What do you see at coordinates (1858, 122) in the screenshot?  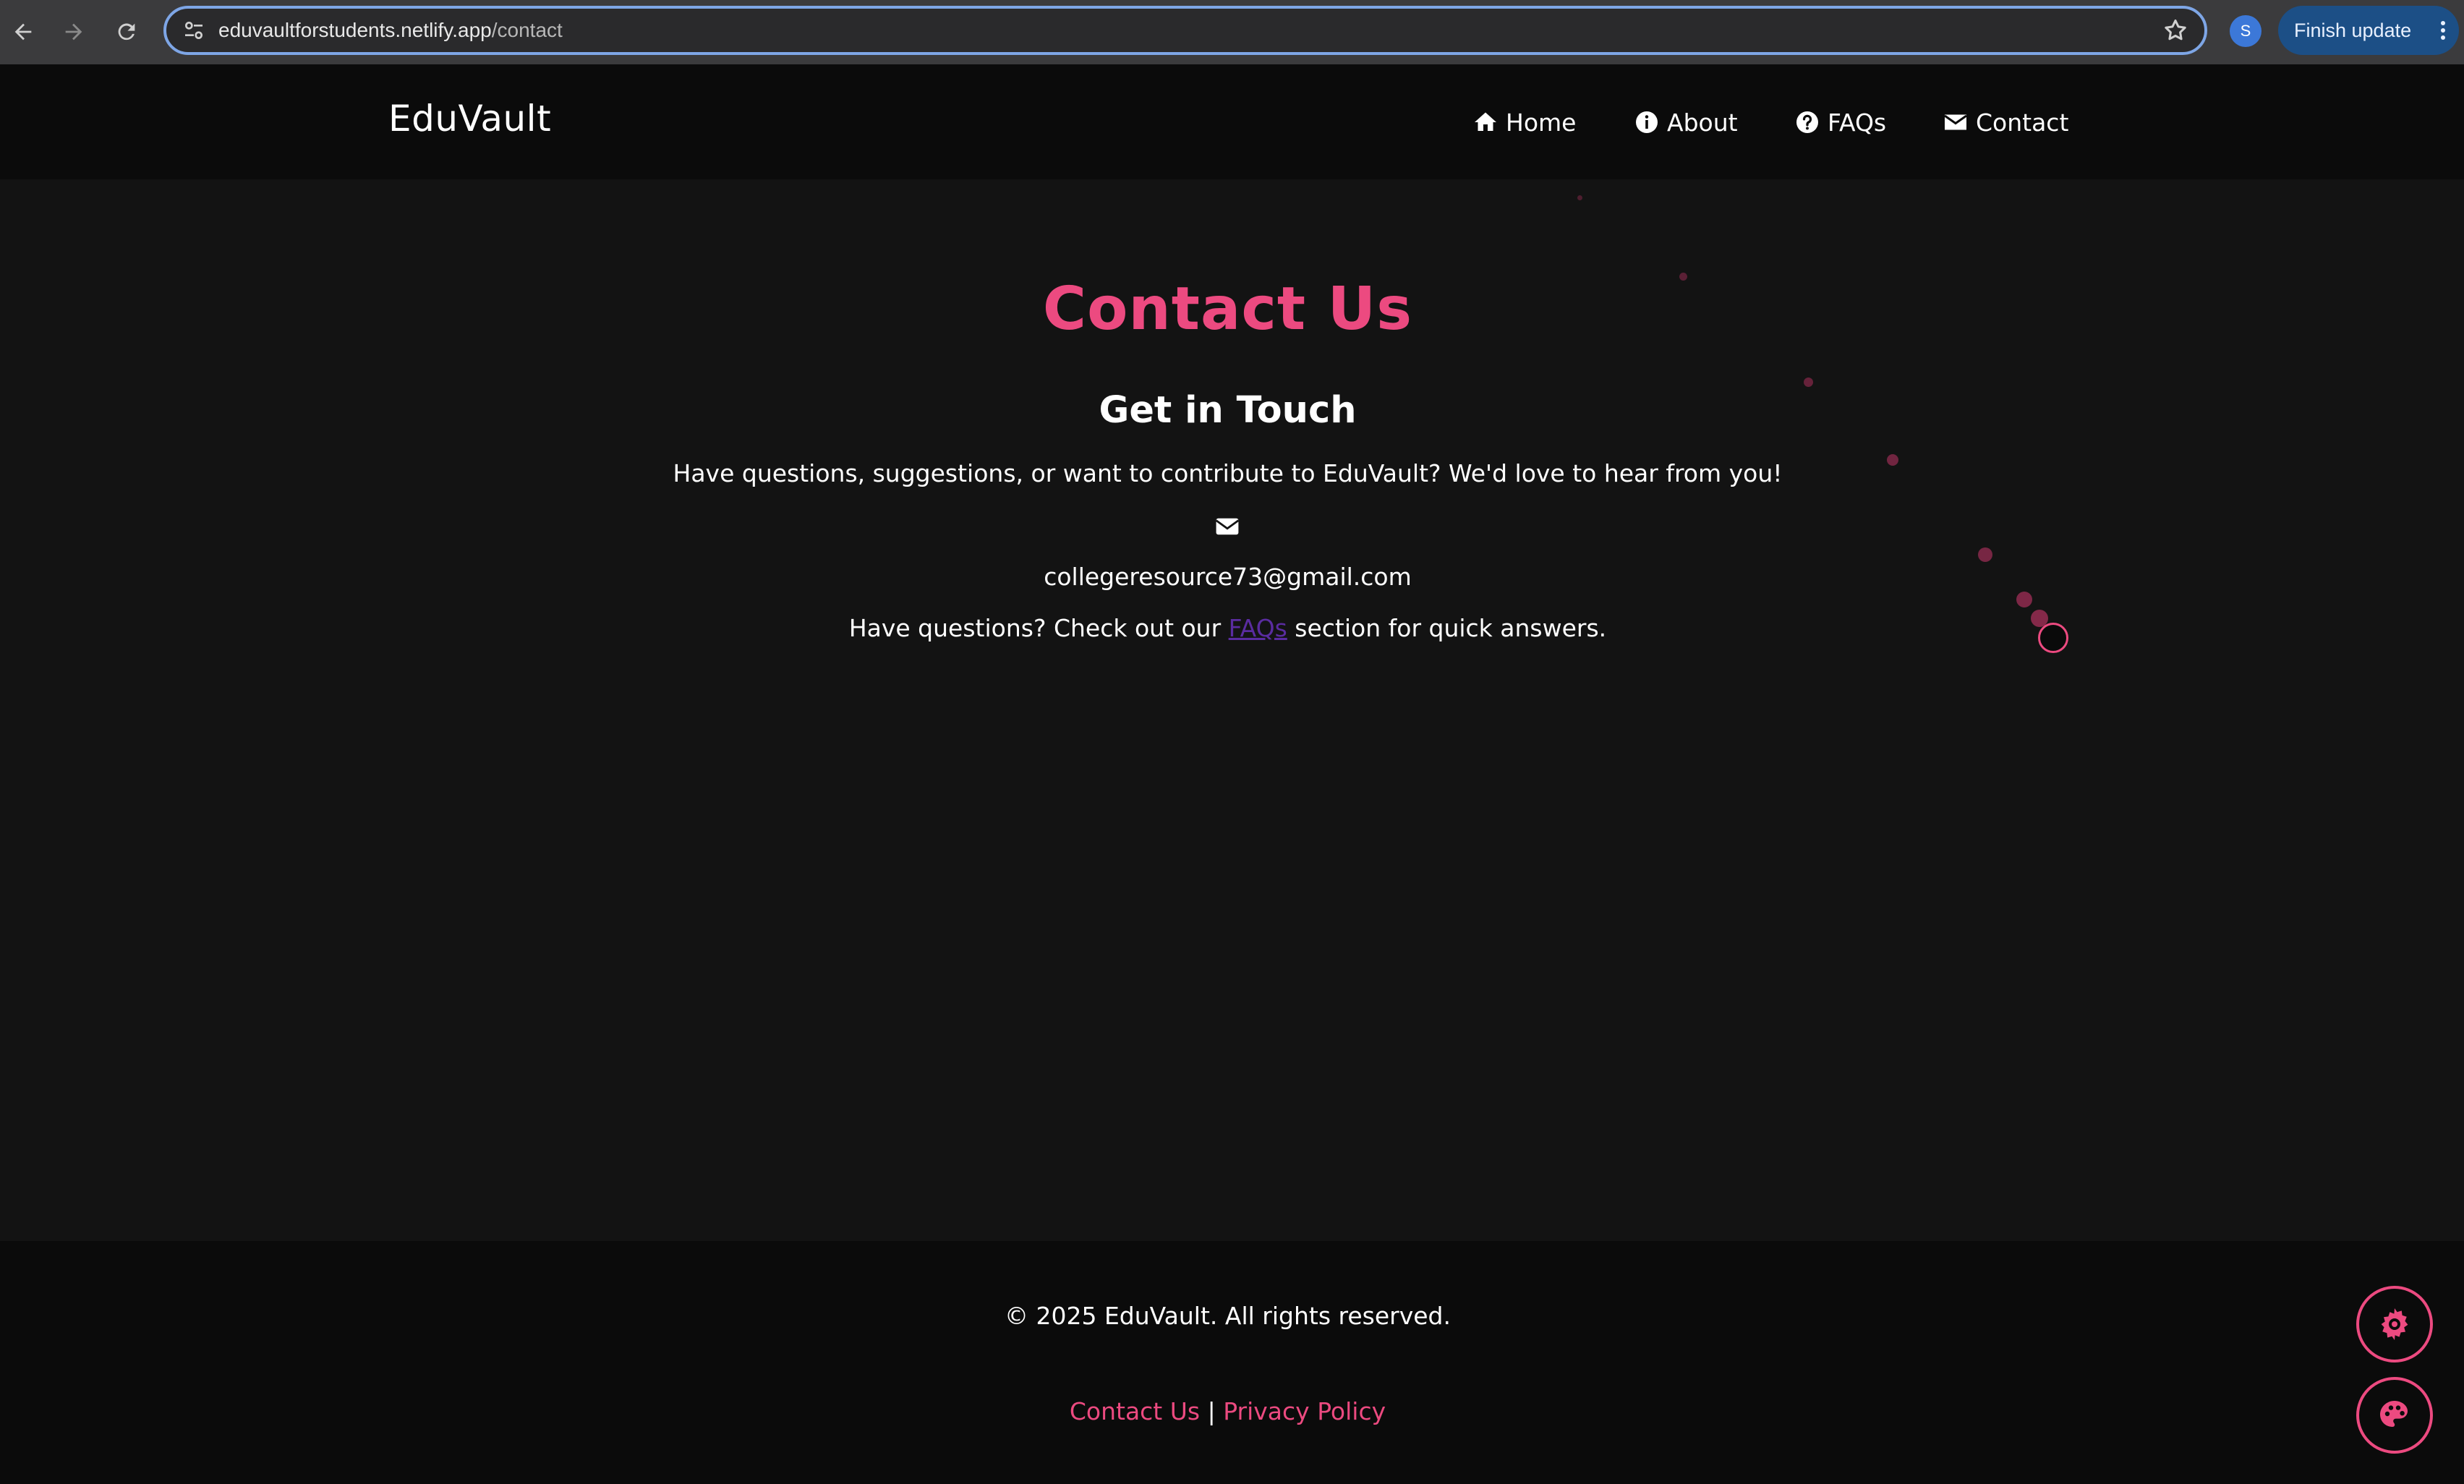 I see `nav-faqs-label: FAQs` at bounding box center [1858, 122].